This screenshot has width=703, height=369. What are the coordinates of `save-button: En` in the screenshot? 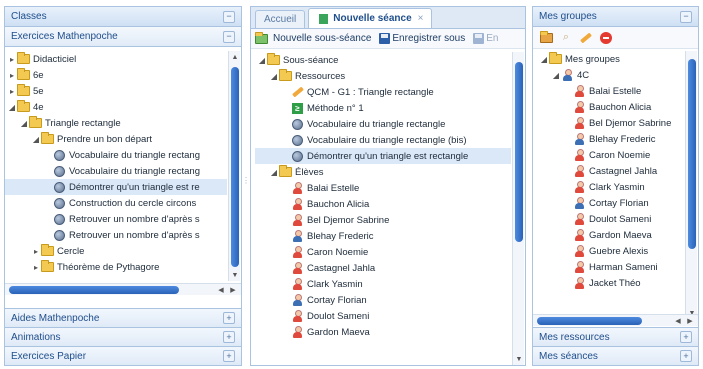 It's located at (485, 38).